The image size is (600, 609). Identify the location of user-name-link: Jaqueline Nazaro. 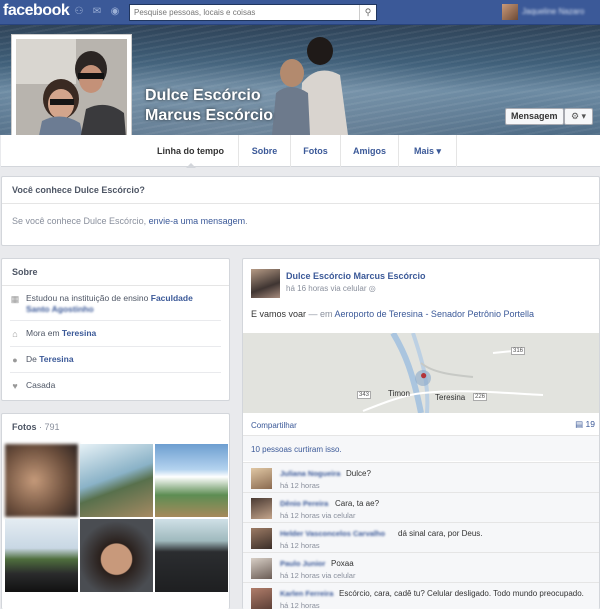
(553, 11).